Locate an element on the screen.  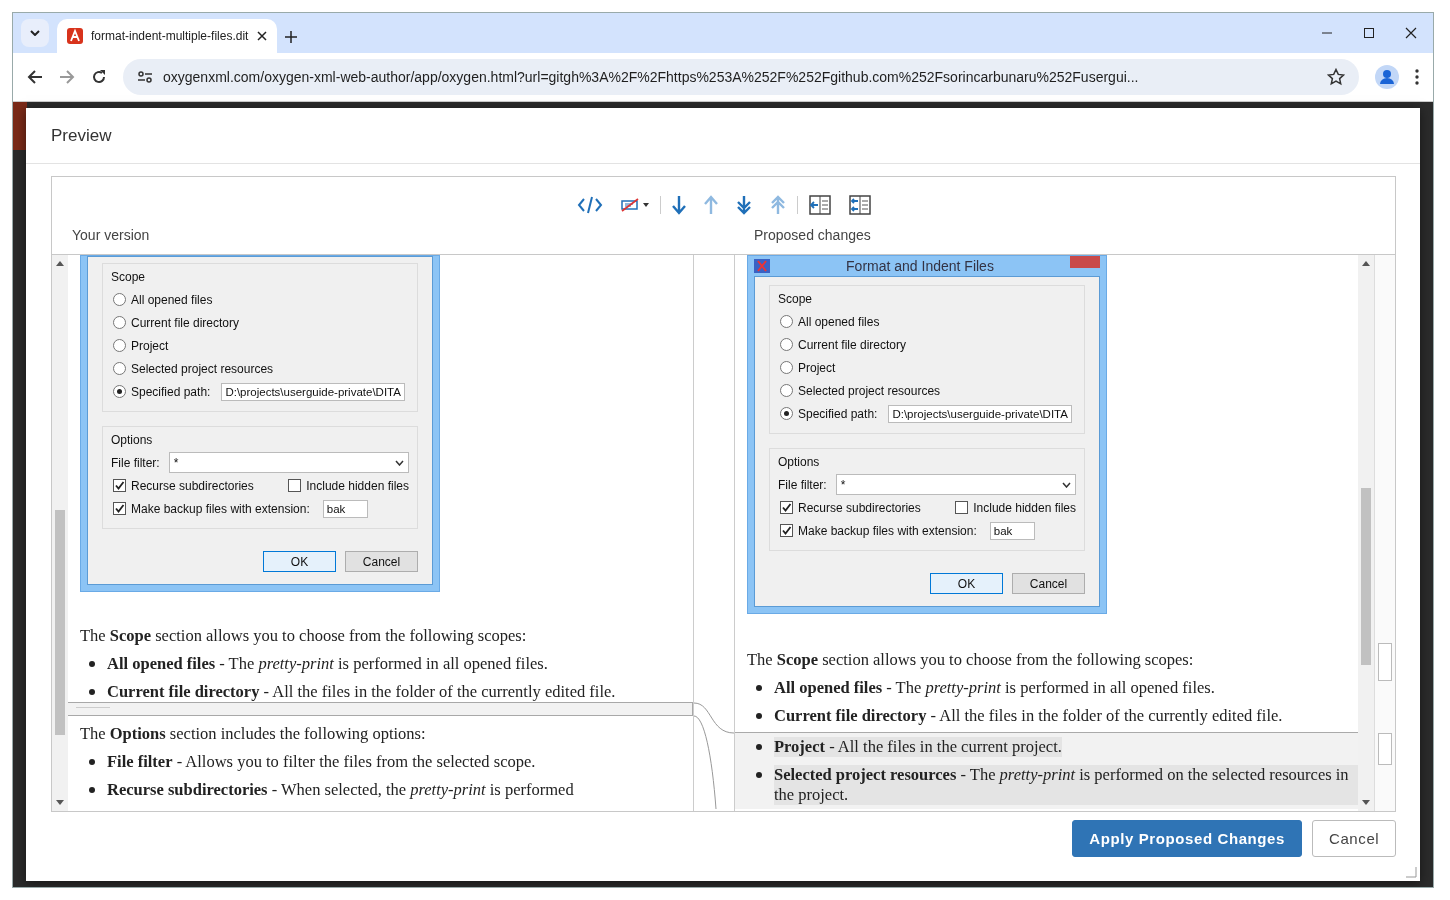
list-item-text: Selected project resources - The pretty-print is performed on the selected resources in the project. is located at coordinates (1066, 785).